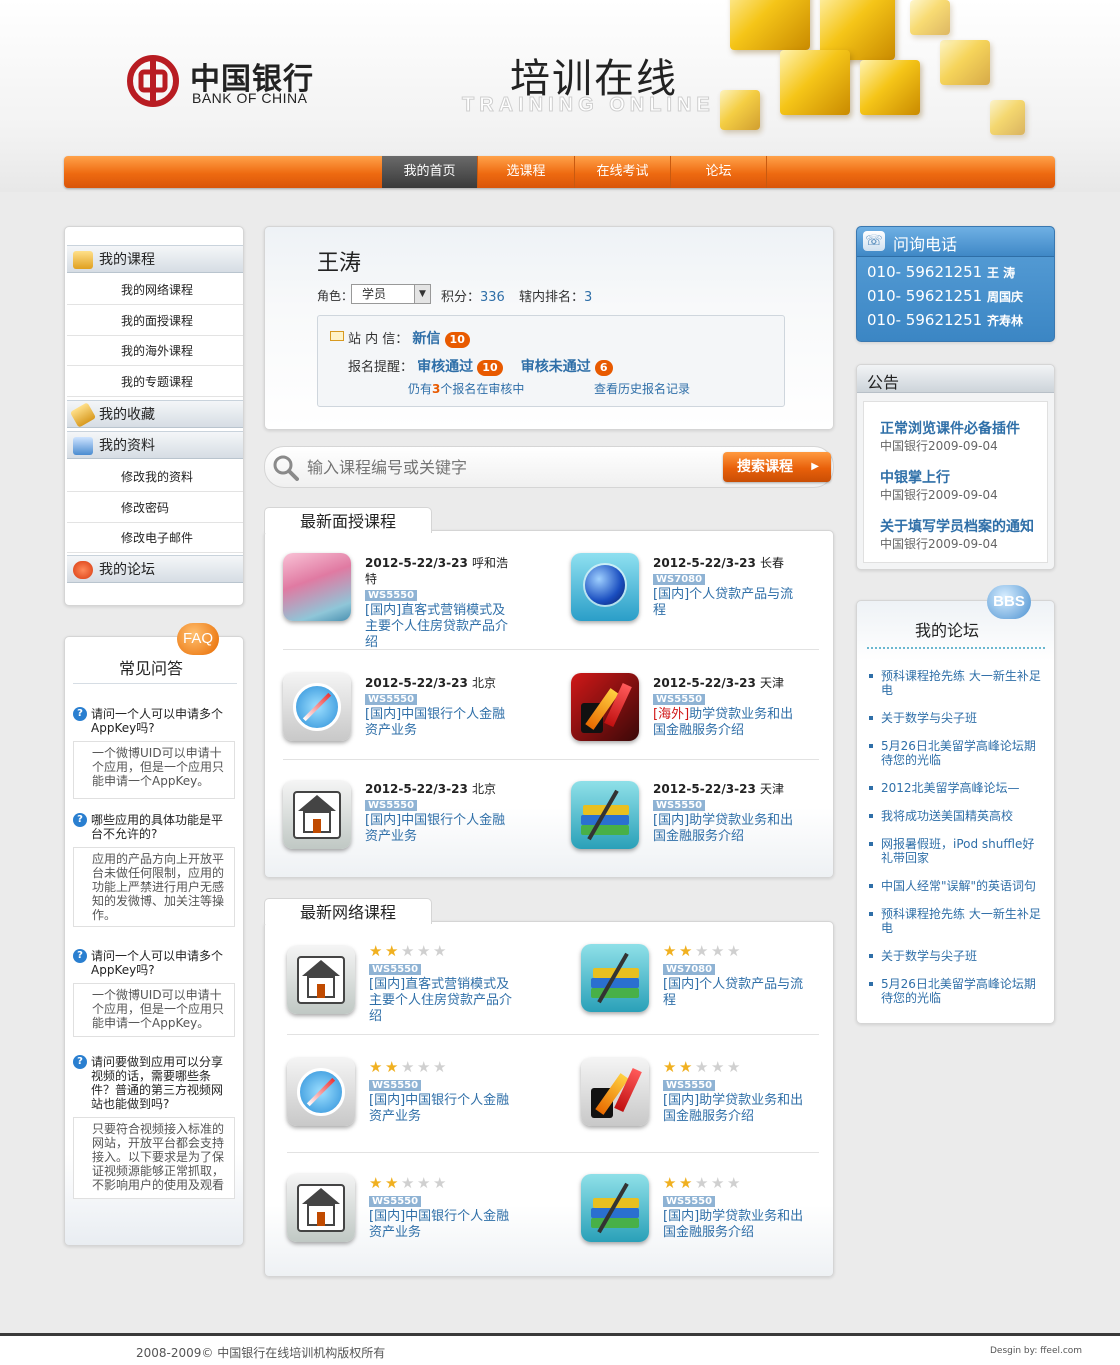  I want to click on menu-item-email: 修改电子邮件, so click(155, 538).